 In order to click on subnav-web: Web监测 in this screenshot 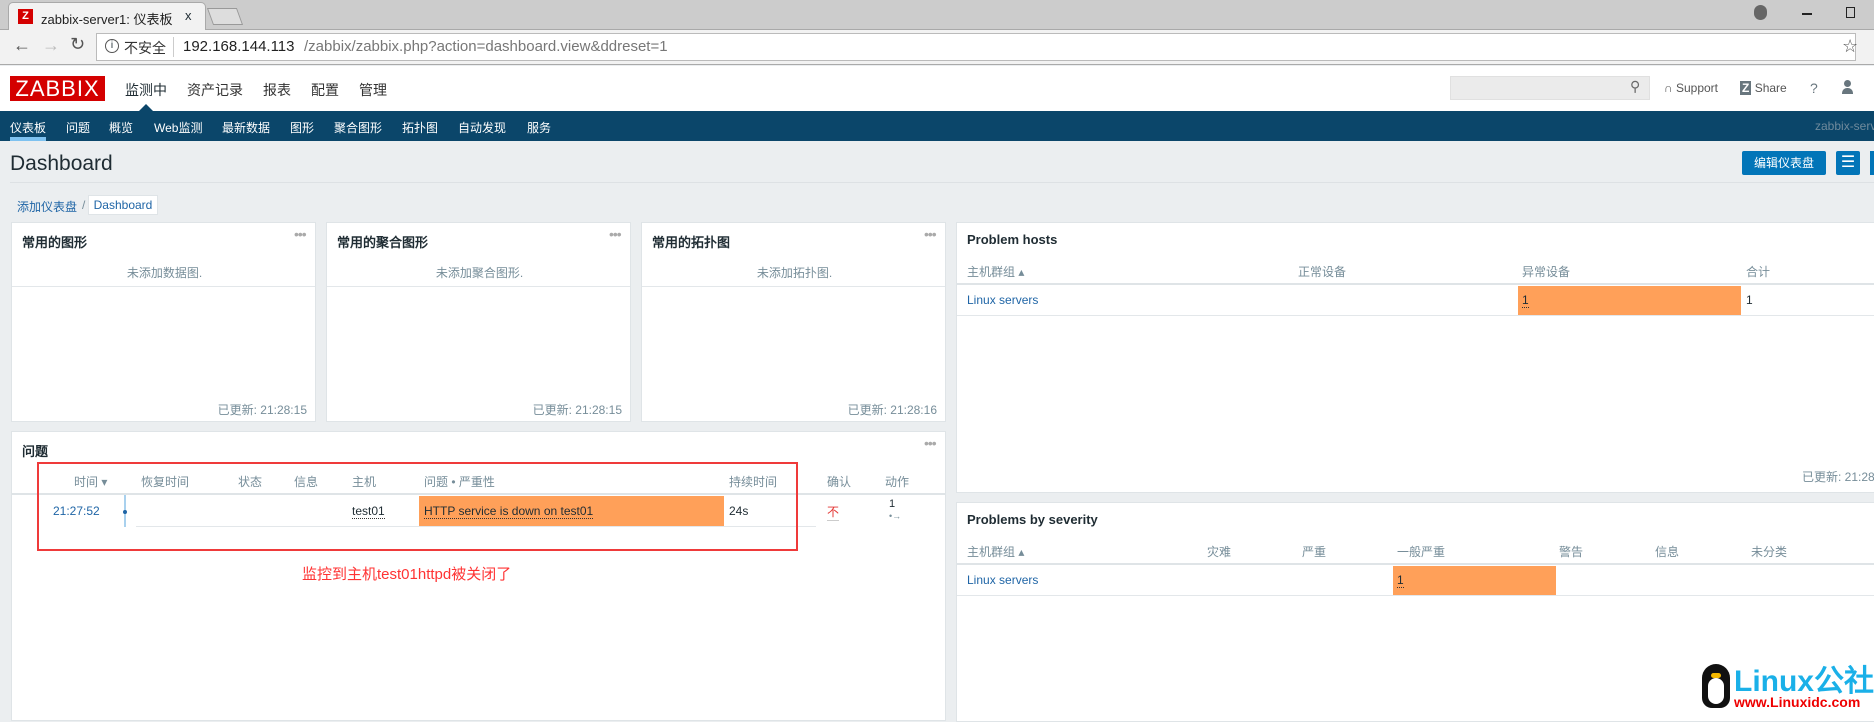, I will do `click(178, 127)`.